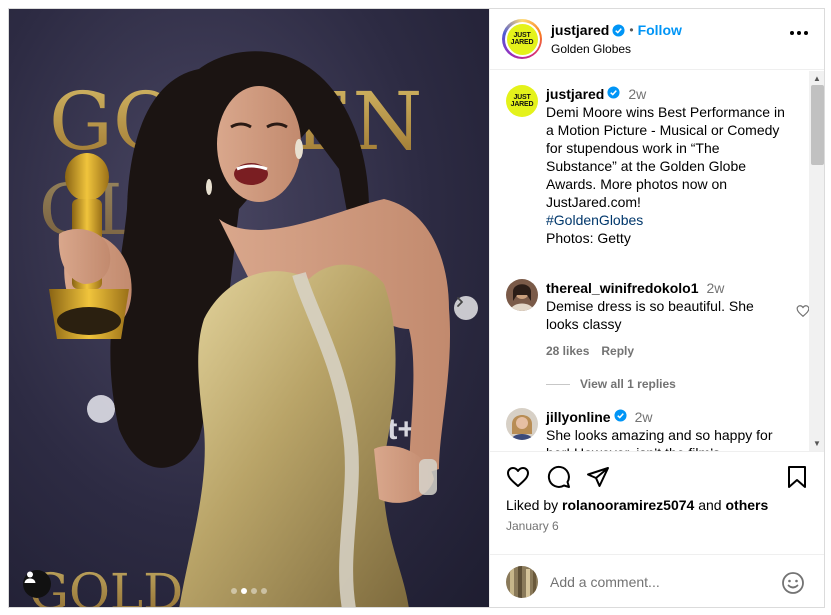 This screenshot has width=831, height=615. What do you see at coordinates (518, 479) in the screenshot?
I see `like-heart-icon` at bounding box center [518, 479].